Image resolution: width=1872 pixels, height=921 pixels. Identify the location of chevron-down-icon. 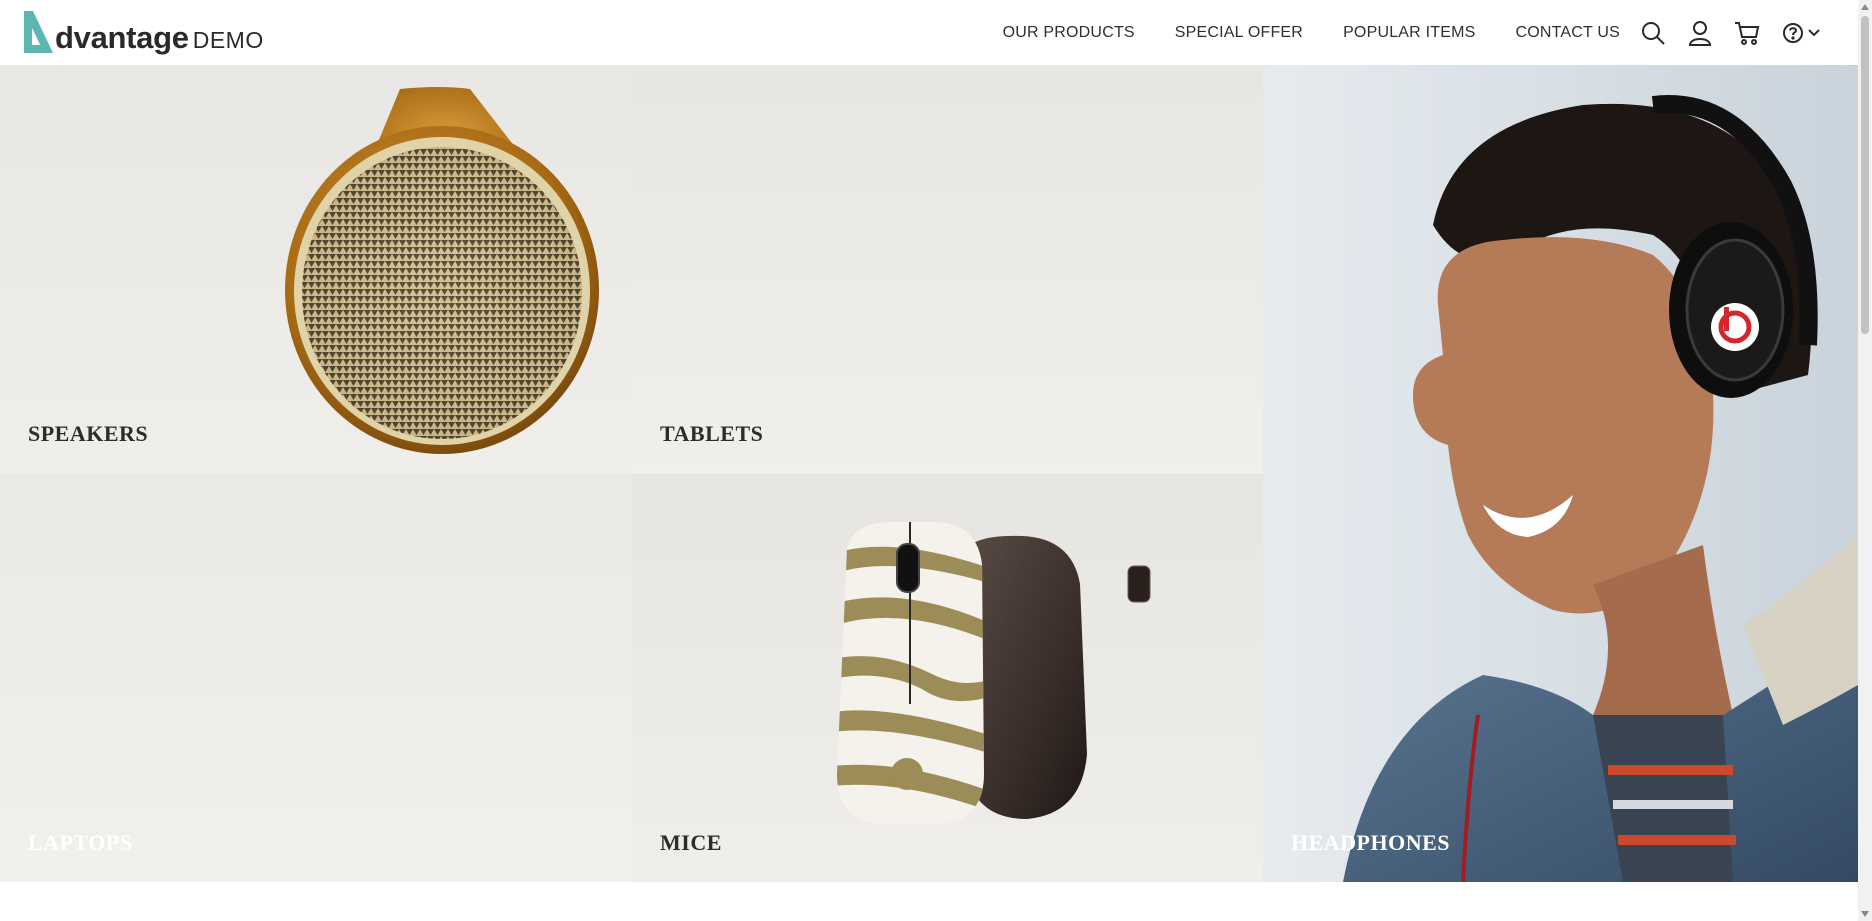
(1814, 32).